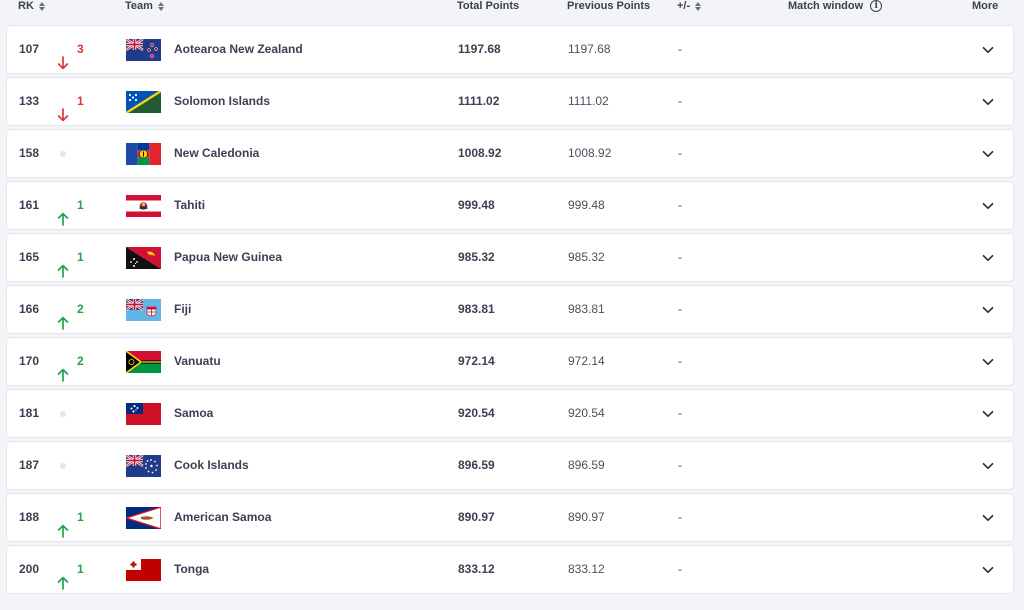 The image size is (1024, 610). I want to click on rank-value: 188, so click(29, 517).